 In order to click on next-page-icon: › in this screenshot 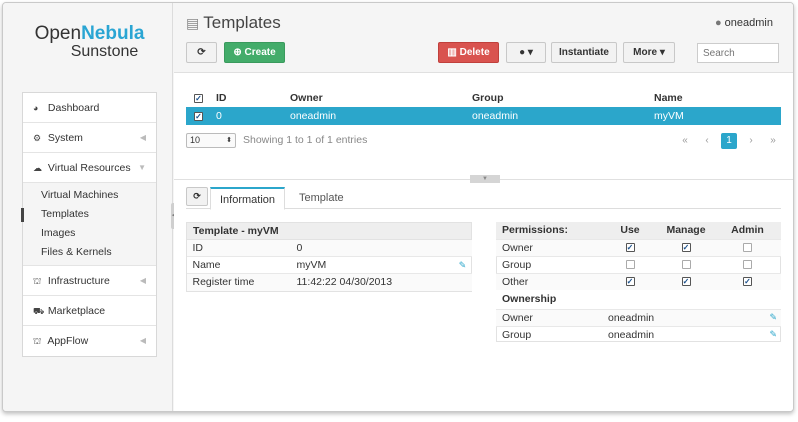, I will do `click(751, 141)`.